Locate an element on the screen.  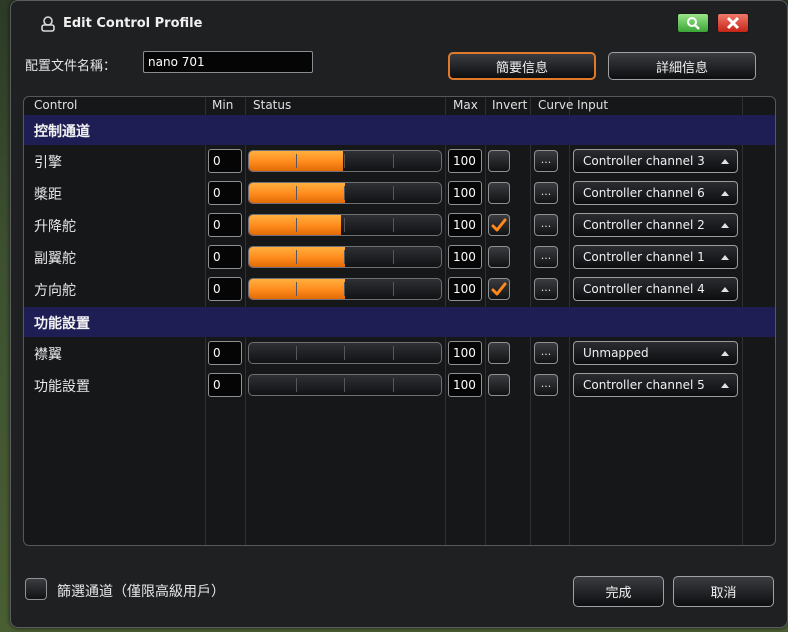
header-invert: Invert is located at coordinates (510, 105).